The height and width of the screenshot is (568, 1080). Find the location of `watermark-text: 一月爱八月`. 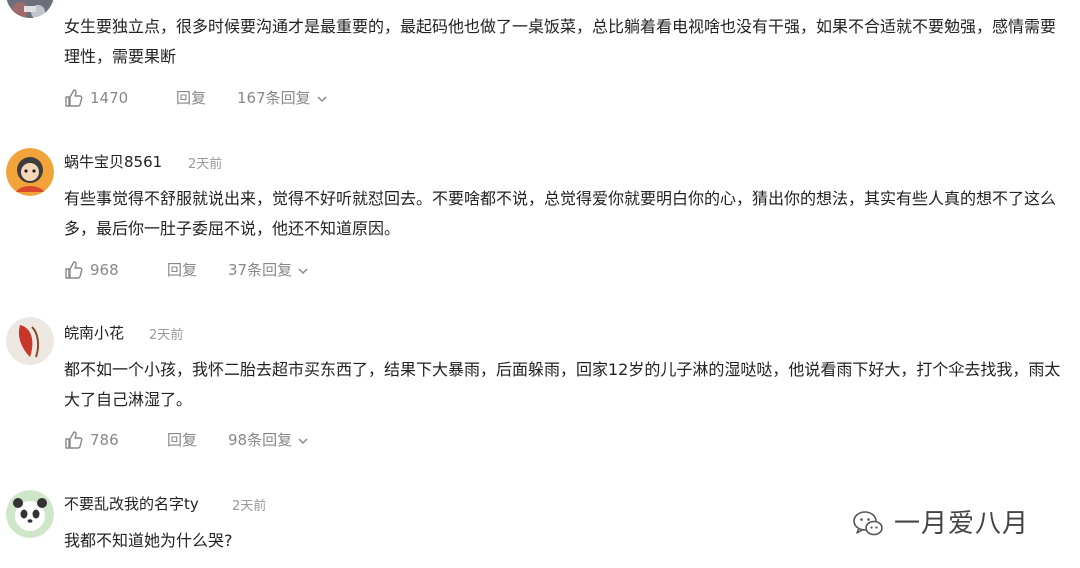

watermark-text: 一月爱八月 is located at coordinates (962, 524).